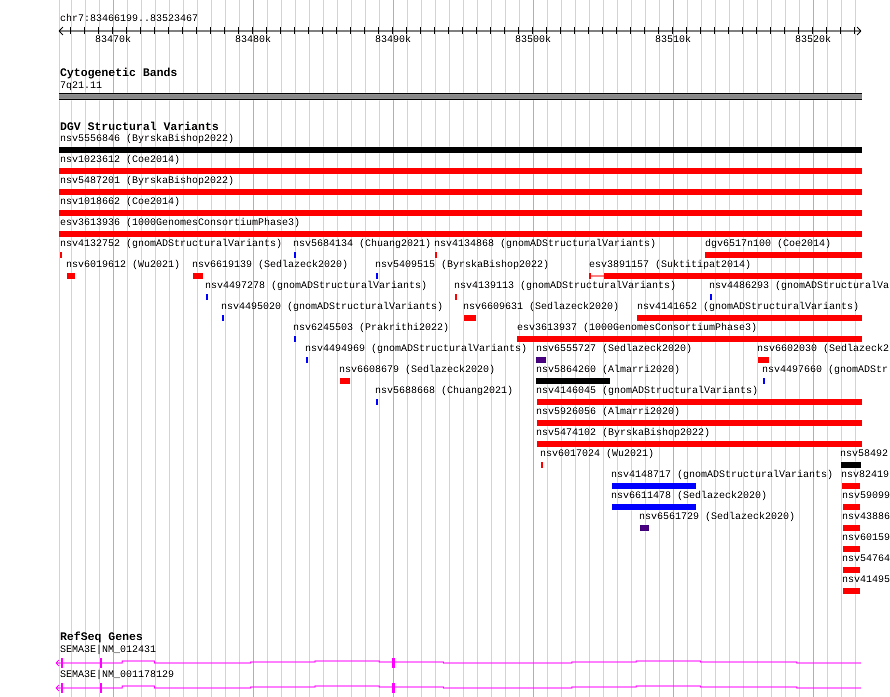 This screenshot has height=697, width=890. What do you see at coordinates (865, 476) in the screenshot?
I see `variant-label: nsv82419` at bounding box center [865, 476].